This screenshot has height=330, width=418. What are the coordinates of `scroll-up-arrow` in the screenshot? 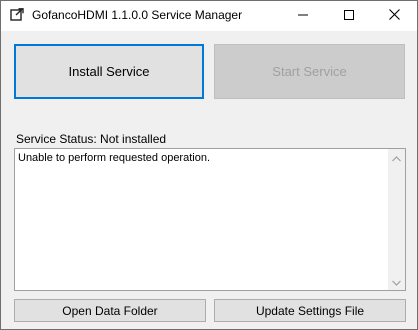 It's located at (396, 157).